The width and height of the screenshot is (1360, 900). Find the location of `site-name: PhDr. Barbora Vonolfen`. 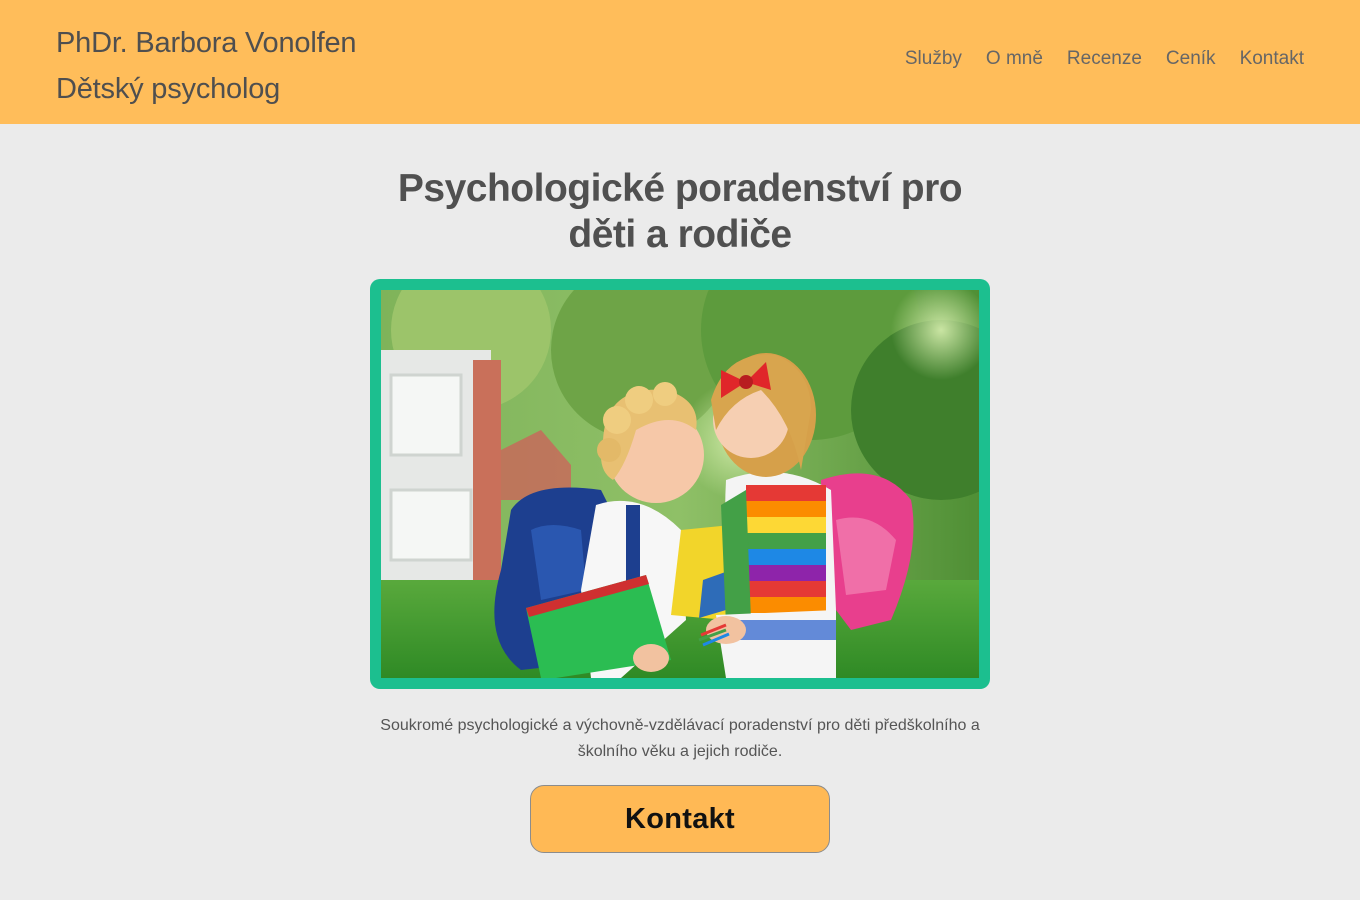

site-name: PhDr. Barbora Vonolfen is located at coordinates (206, 43).